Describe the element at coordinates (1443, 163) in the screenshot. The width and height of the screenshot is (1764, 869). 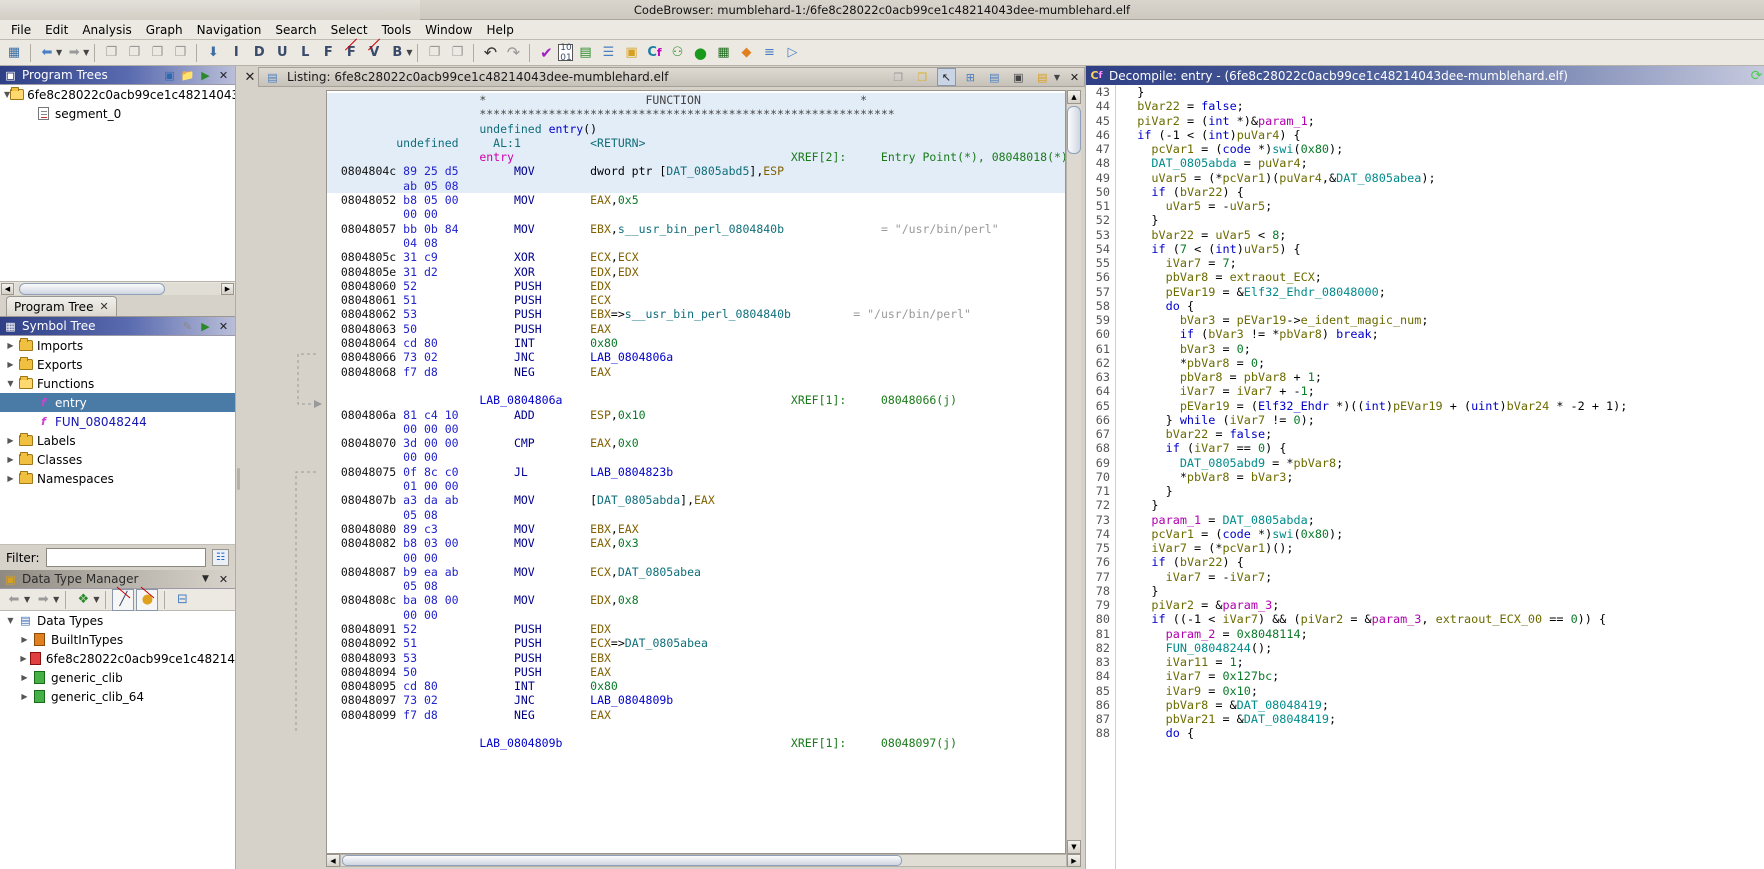
I see `decompiler-line: DAT_0805abda = puVar4;` at that location.